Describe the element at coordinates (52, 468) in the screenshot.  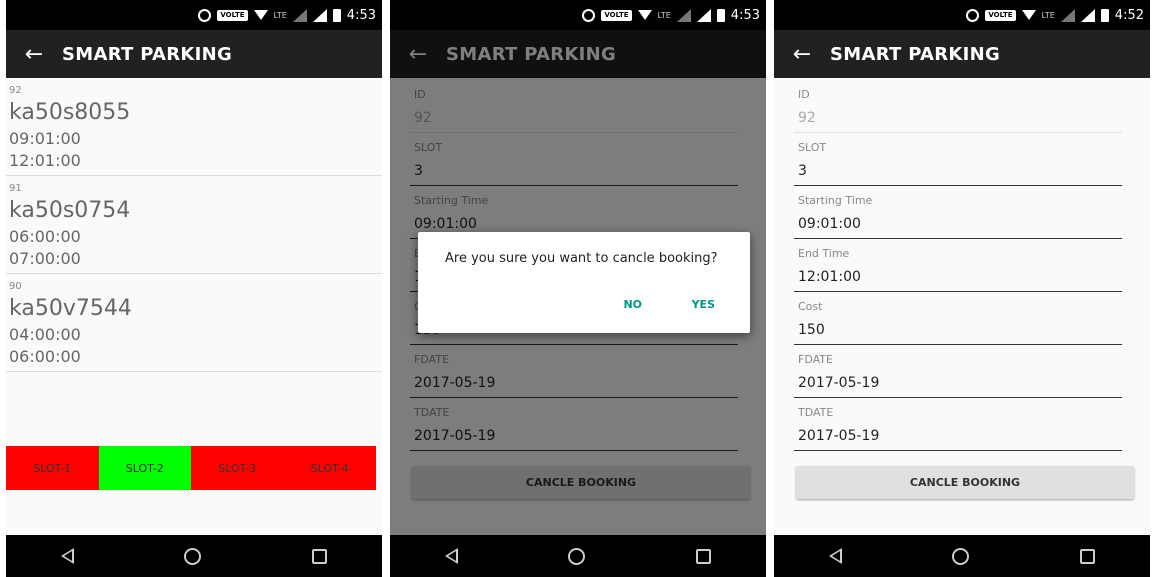
I see `slot-1: SLOT-1` at that location.